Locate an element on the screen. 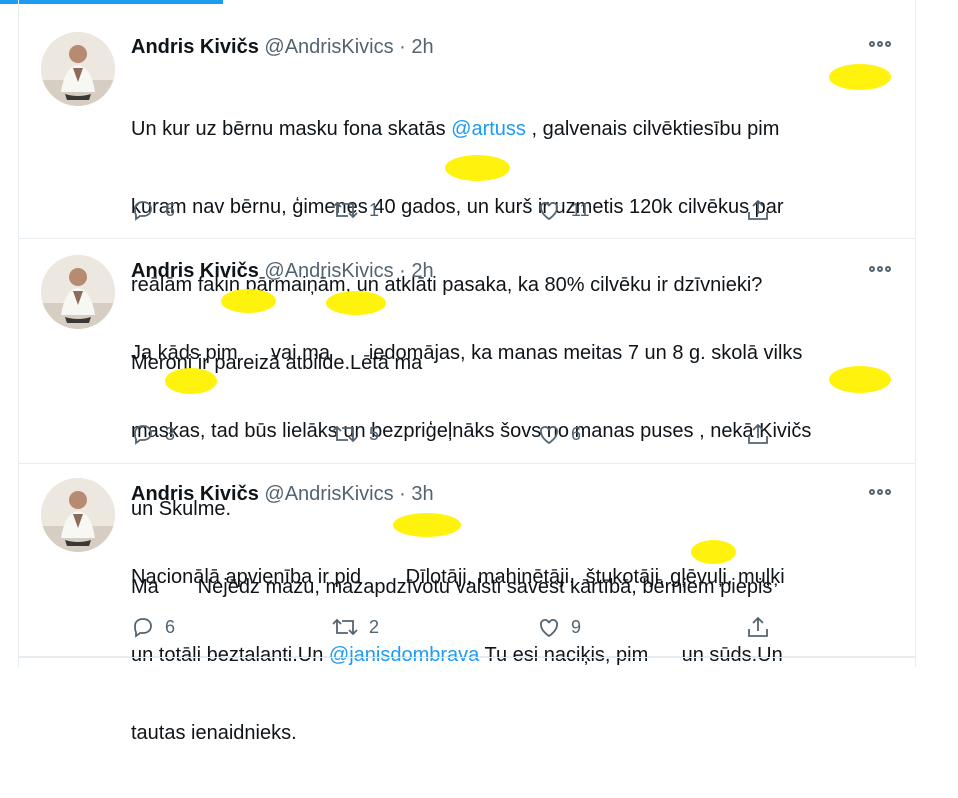 Image resolution: width=958 pixels, height=798 pixels. retweet-button: 2 is located at coordinates (355, 627).